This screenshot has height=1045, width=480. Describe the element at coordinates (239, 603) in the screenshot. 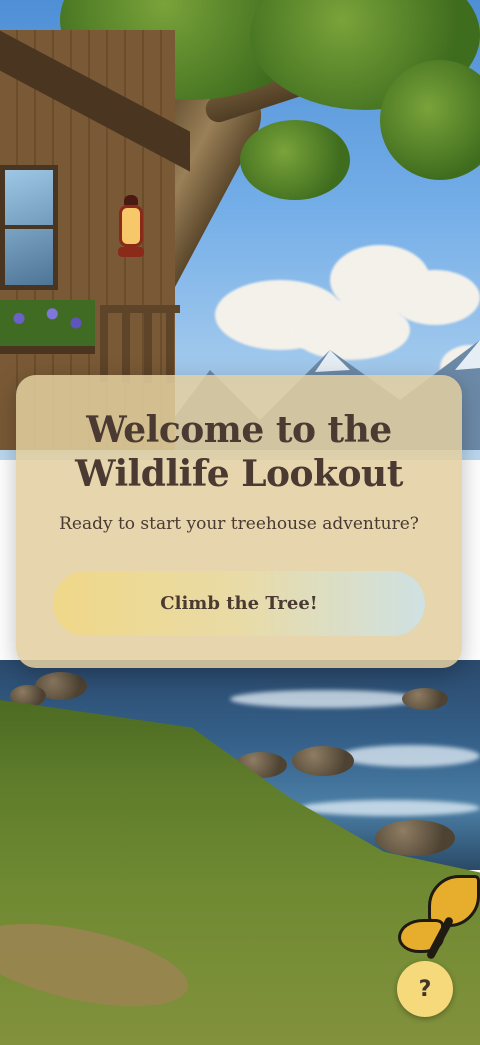

I see `climb-tree-button: Climb the Tree!` at that location.